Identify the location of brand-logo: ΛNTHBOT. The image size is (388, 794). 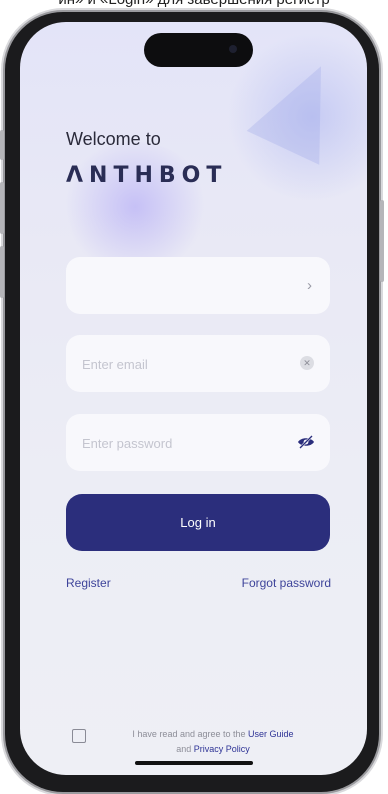
(147, 175).